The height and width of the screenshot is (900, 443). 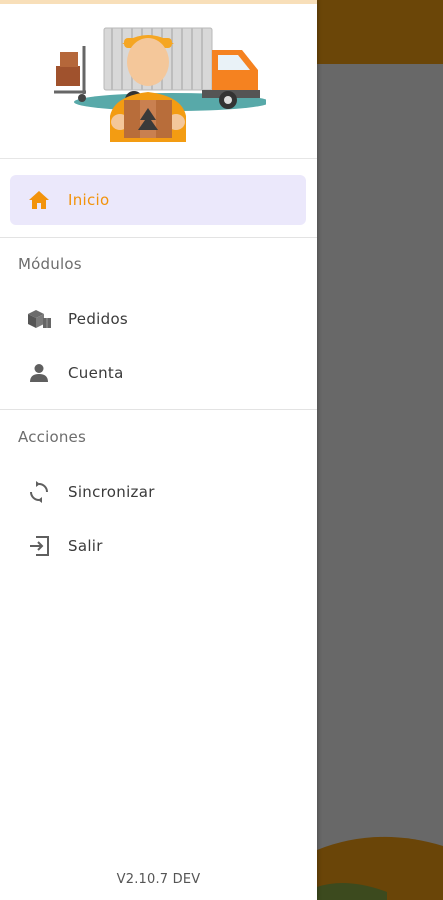 What do you see at coordinates (39, 373) in the screenshot?
I see `person-icon` at bounding box center [39, 373].